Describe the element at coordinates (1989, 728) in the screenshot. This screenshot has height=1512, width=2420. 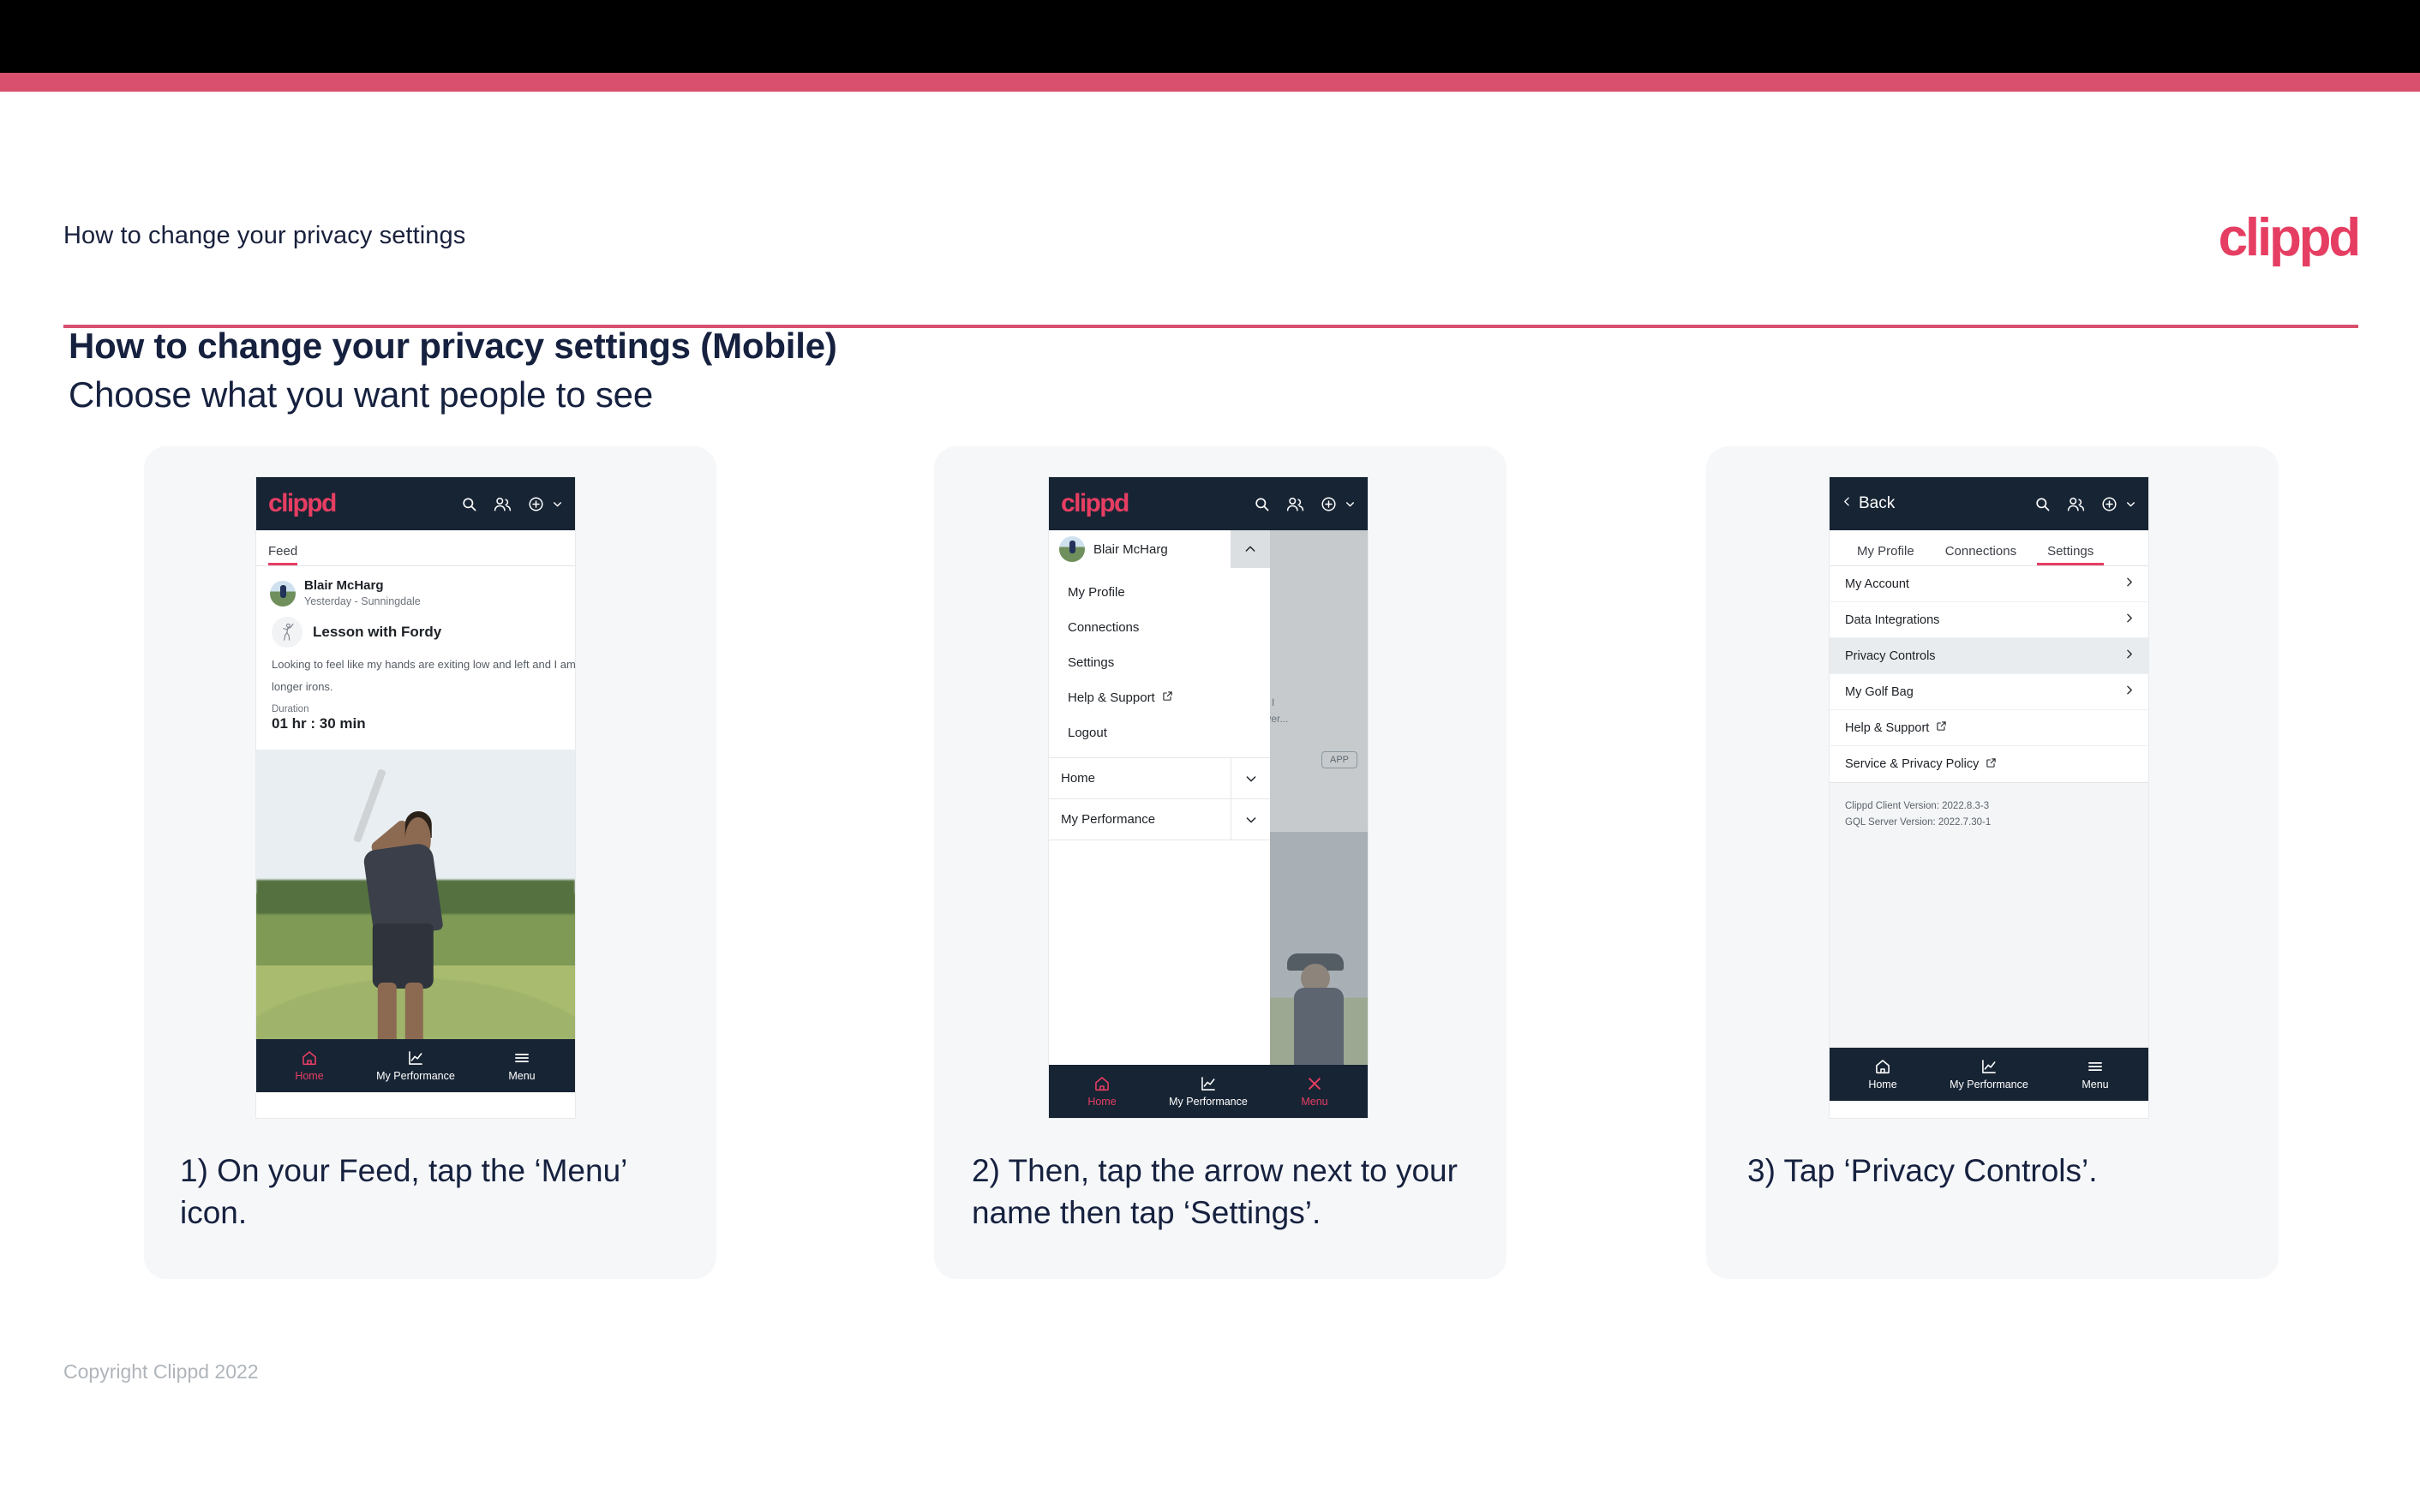
I see `settings-row-help-support: Help & Support` at that location.